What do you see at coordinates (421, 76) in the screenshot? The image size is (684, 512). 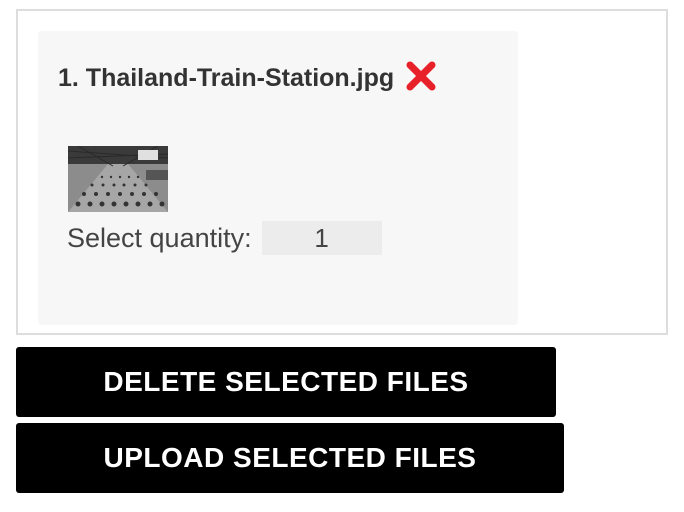 I see `remove-file-x-icon` at bounding box center [421, 76].